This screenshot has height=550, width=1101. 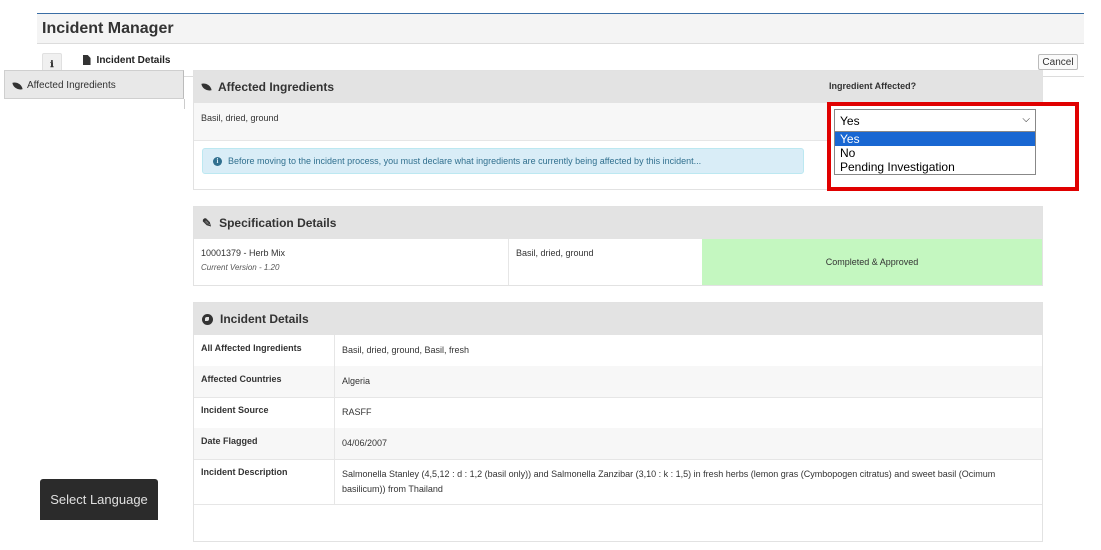 I want to click on sidebar-item-affected-ingredients: Affected Ingredients, so click(x=95, y=85).